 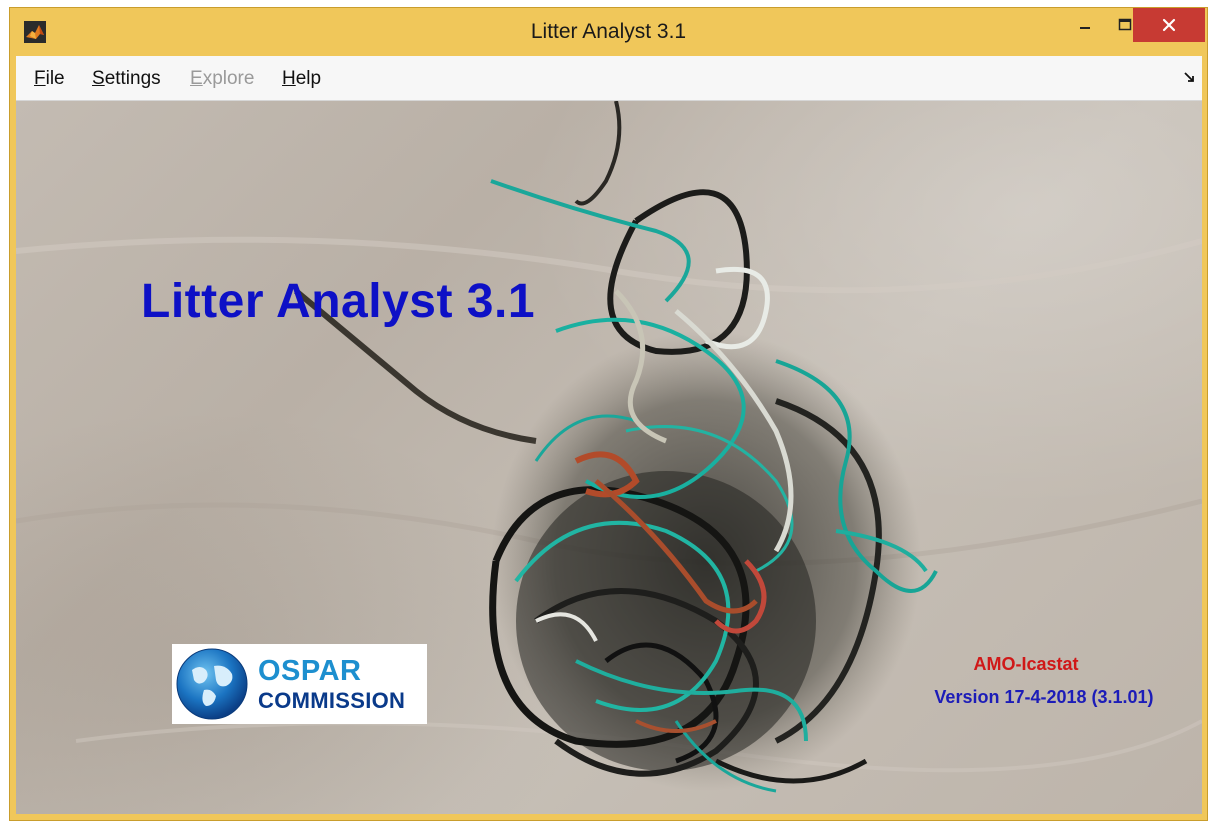 I want to click on minimize-icon, so click(x=1085, y=28).